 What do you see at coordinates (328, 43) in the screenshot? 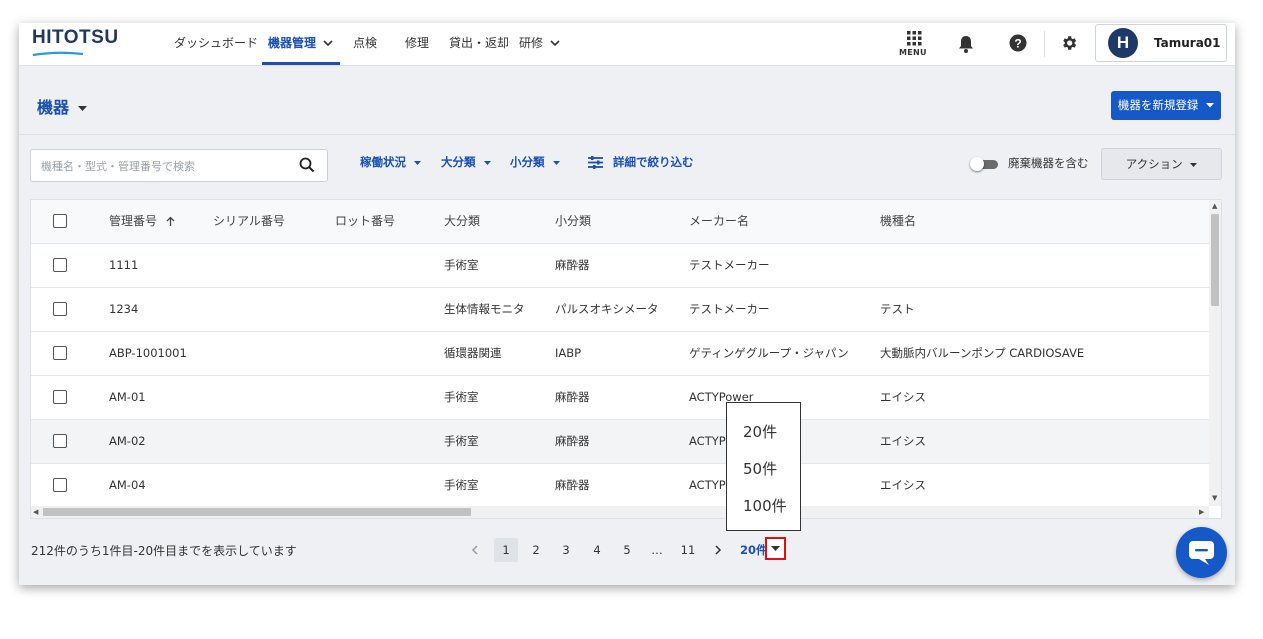
I see `chevron-down-icon` at bounding box center [328, 43].